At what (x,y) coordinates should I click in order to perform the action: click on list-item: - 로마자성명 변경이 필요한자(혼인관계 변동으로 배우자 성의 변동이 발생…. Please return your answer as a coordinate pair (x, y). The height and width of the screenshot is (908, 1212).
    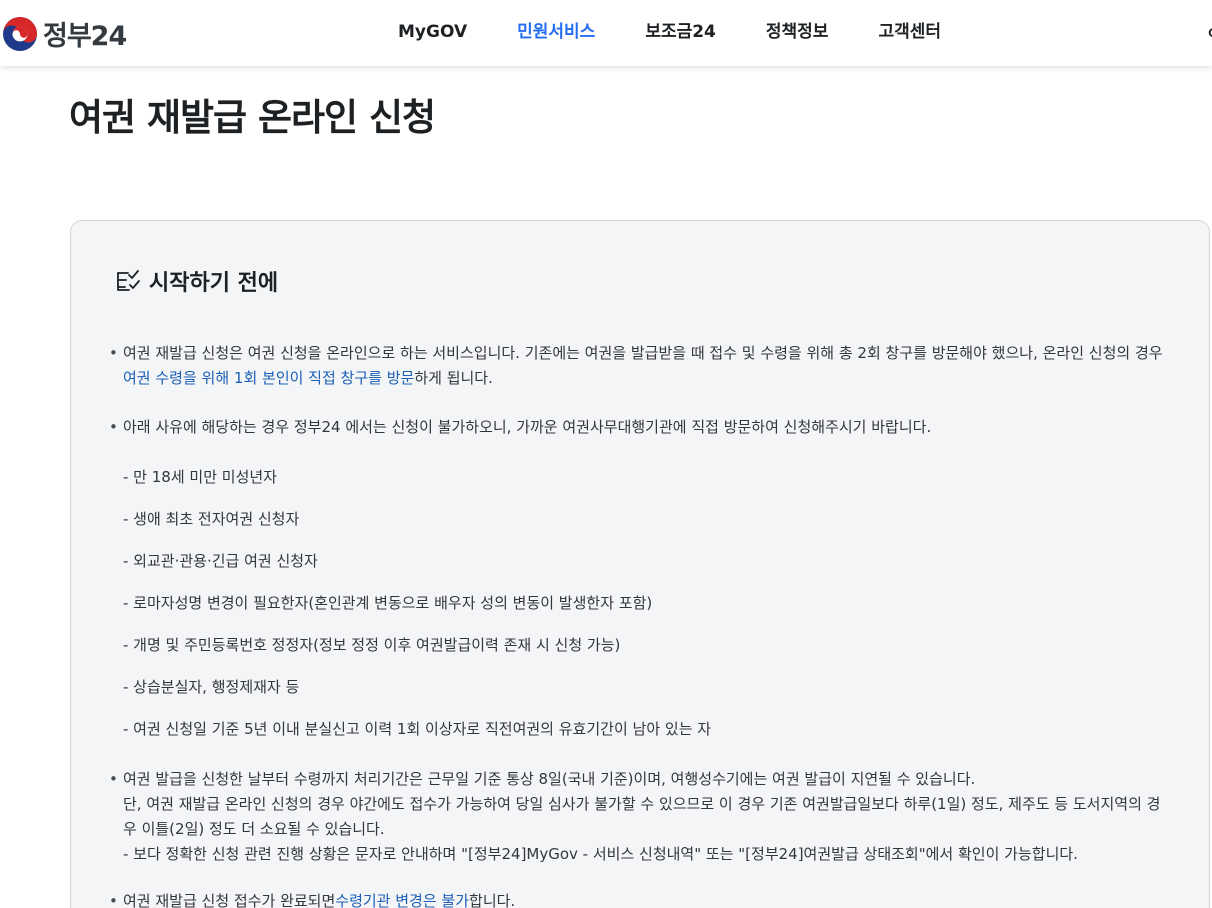
    Looking at the image, I should click on (388, 603).